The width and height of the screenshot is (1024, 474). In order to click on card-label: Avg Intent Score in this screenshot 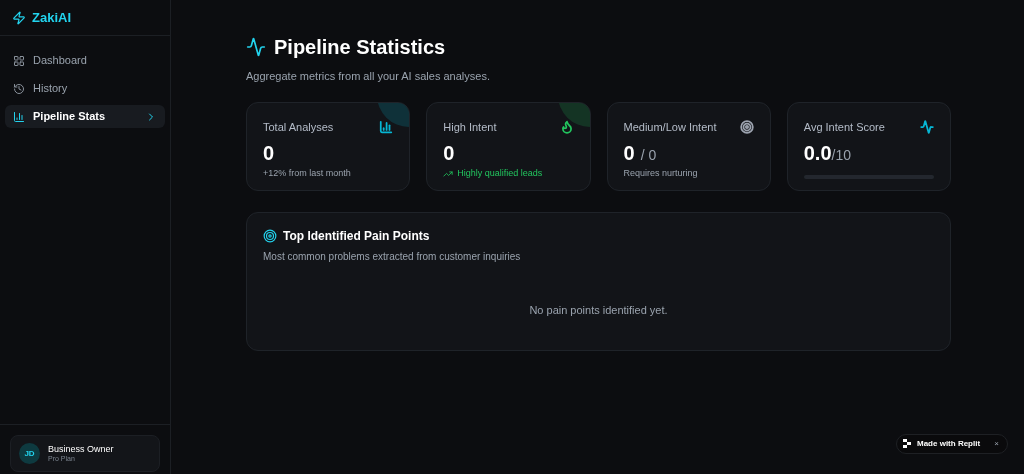, I will do `click(844, 127)`.